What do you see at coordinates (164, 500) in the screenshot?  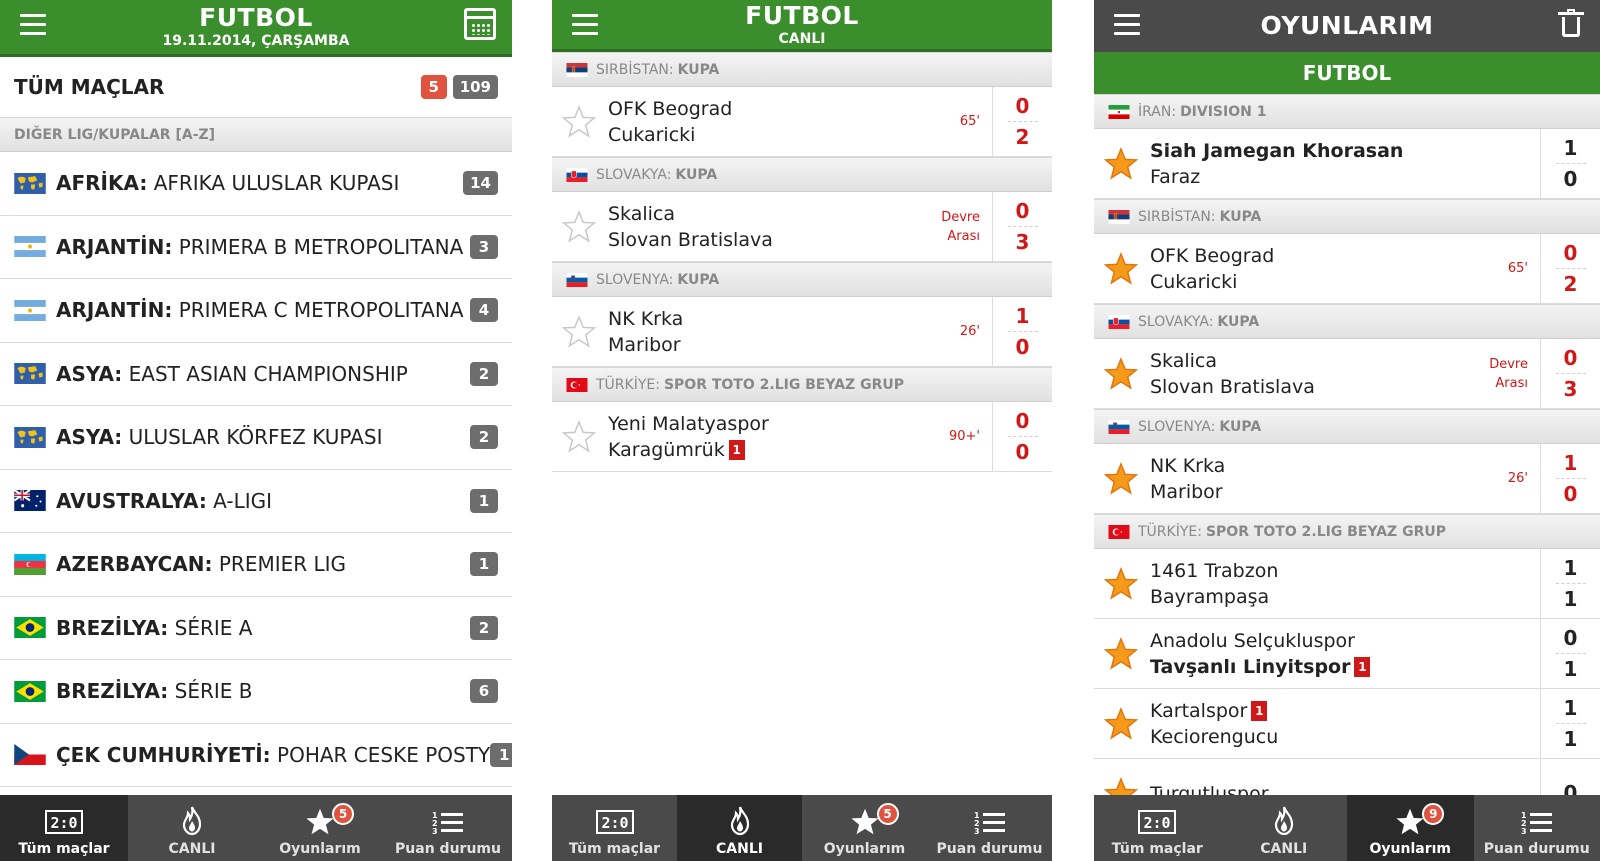 I see `league-name: AVUSTRALYA: A-LIGI` at bounding box center [164, 500].